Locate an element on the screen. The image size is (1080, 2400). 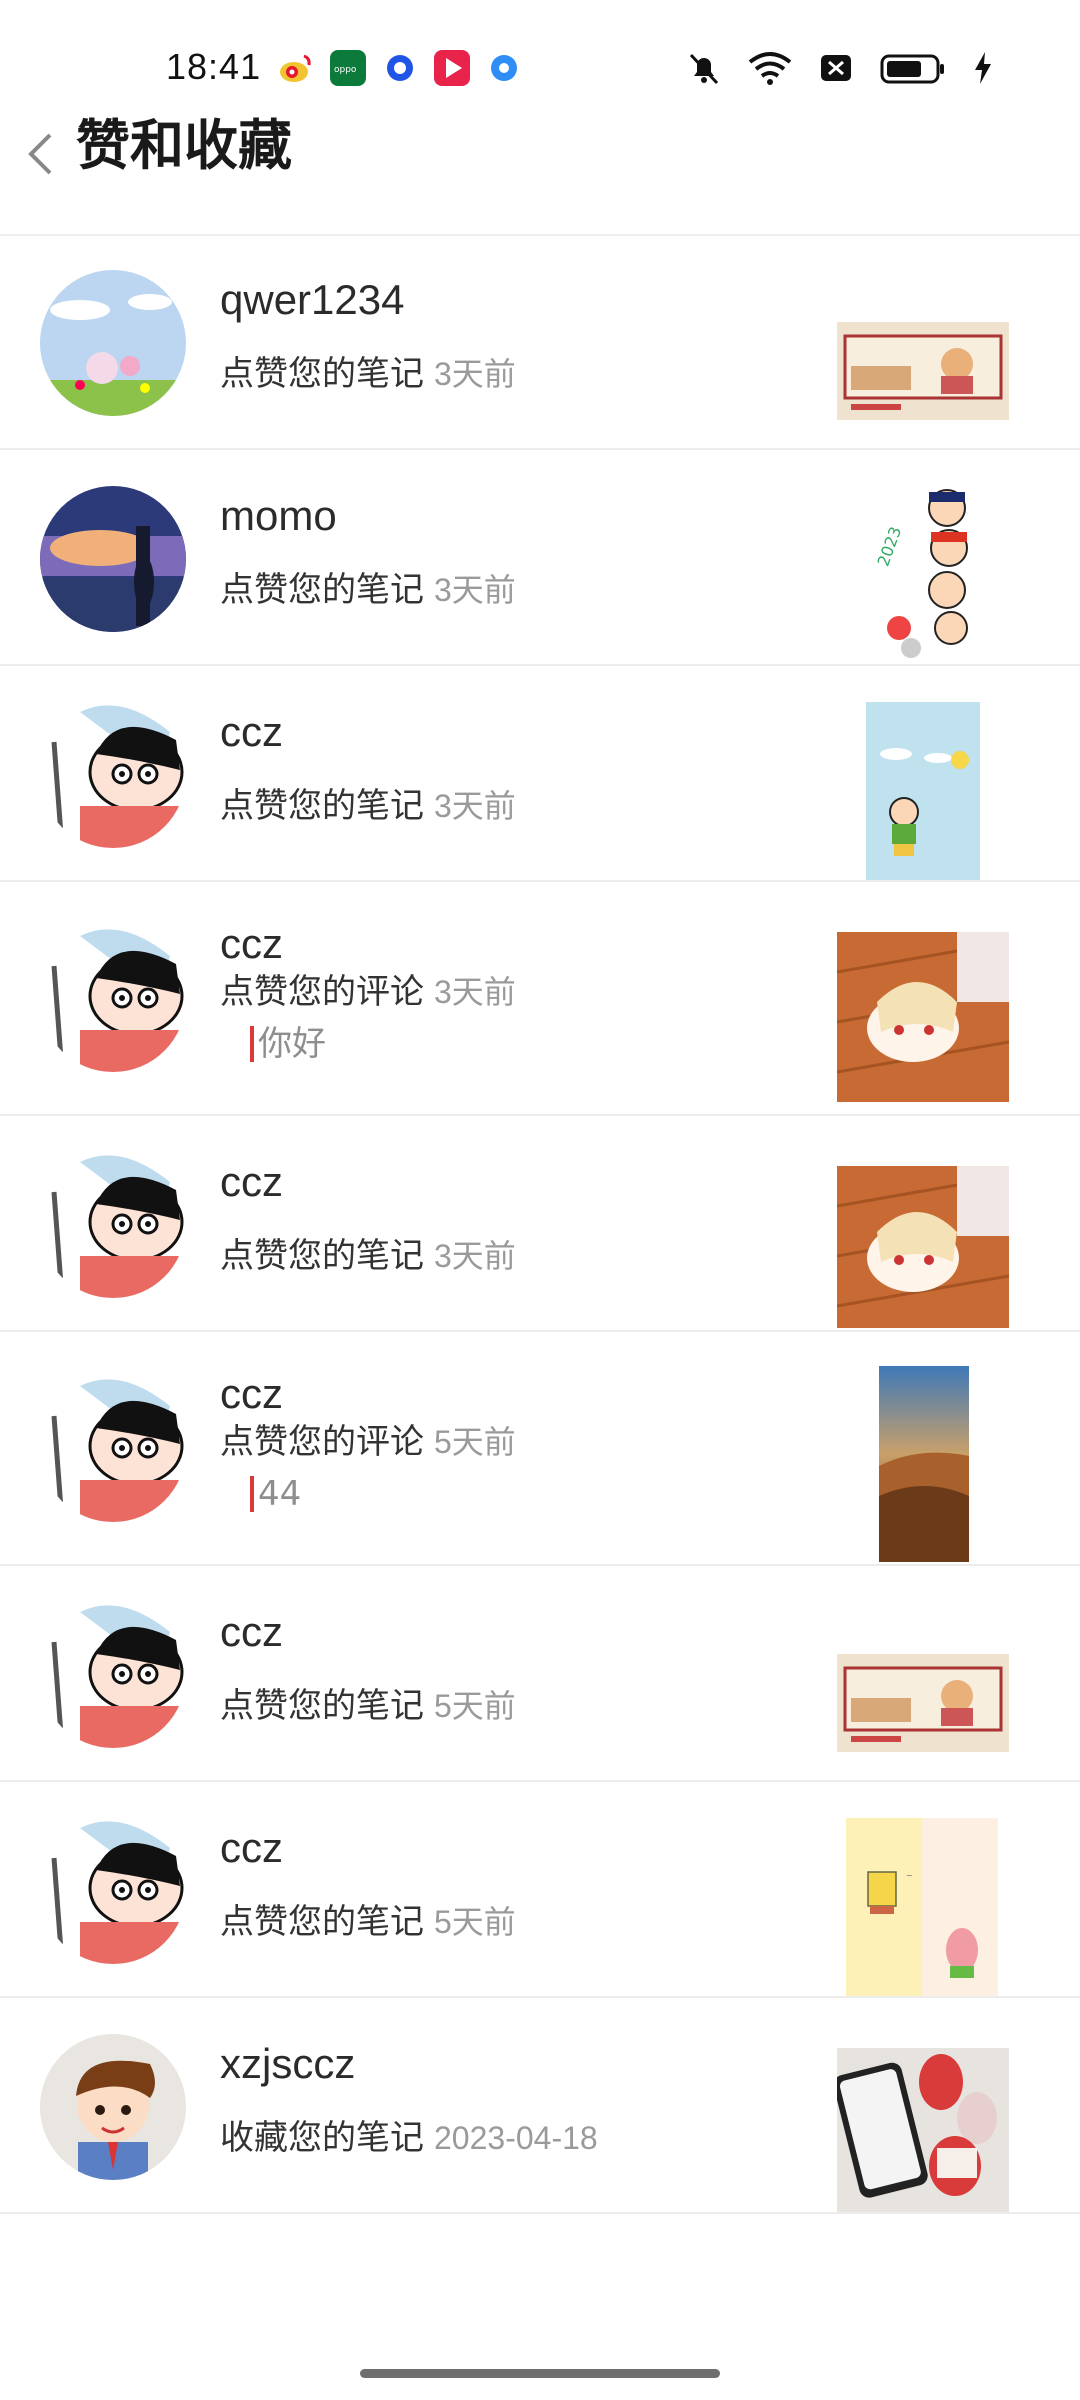
action-line: 点赞您的评论 5天前 is located at coordinates (368, 1438).